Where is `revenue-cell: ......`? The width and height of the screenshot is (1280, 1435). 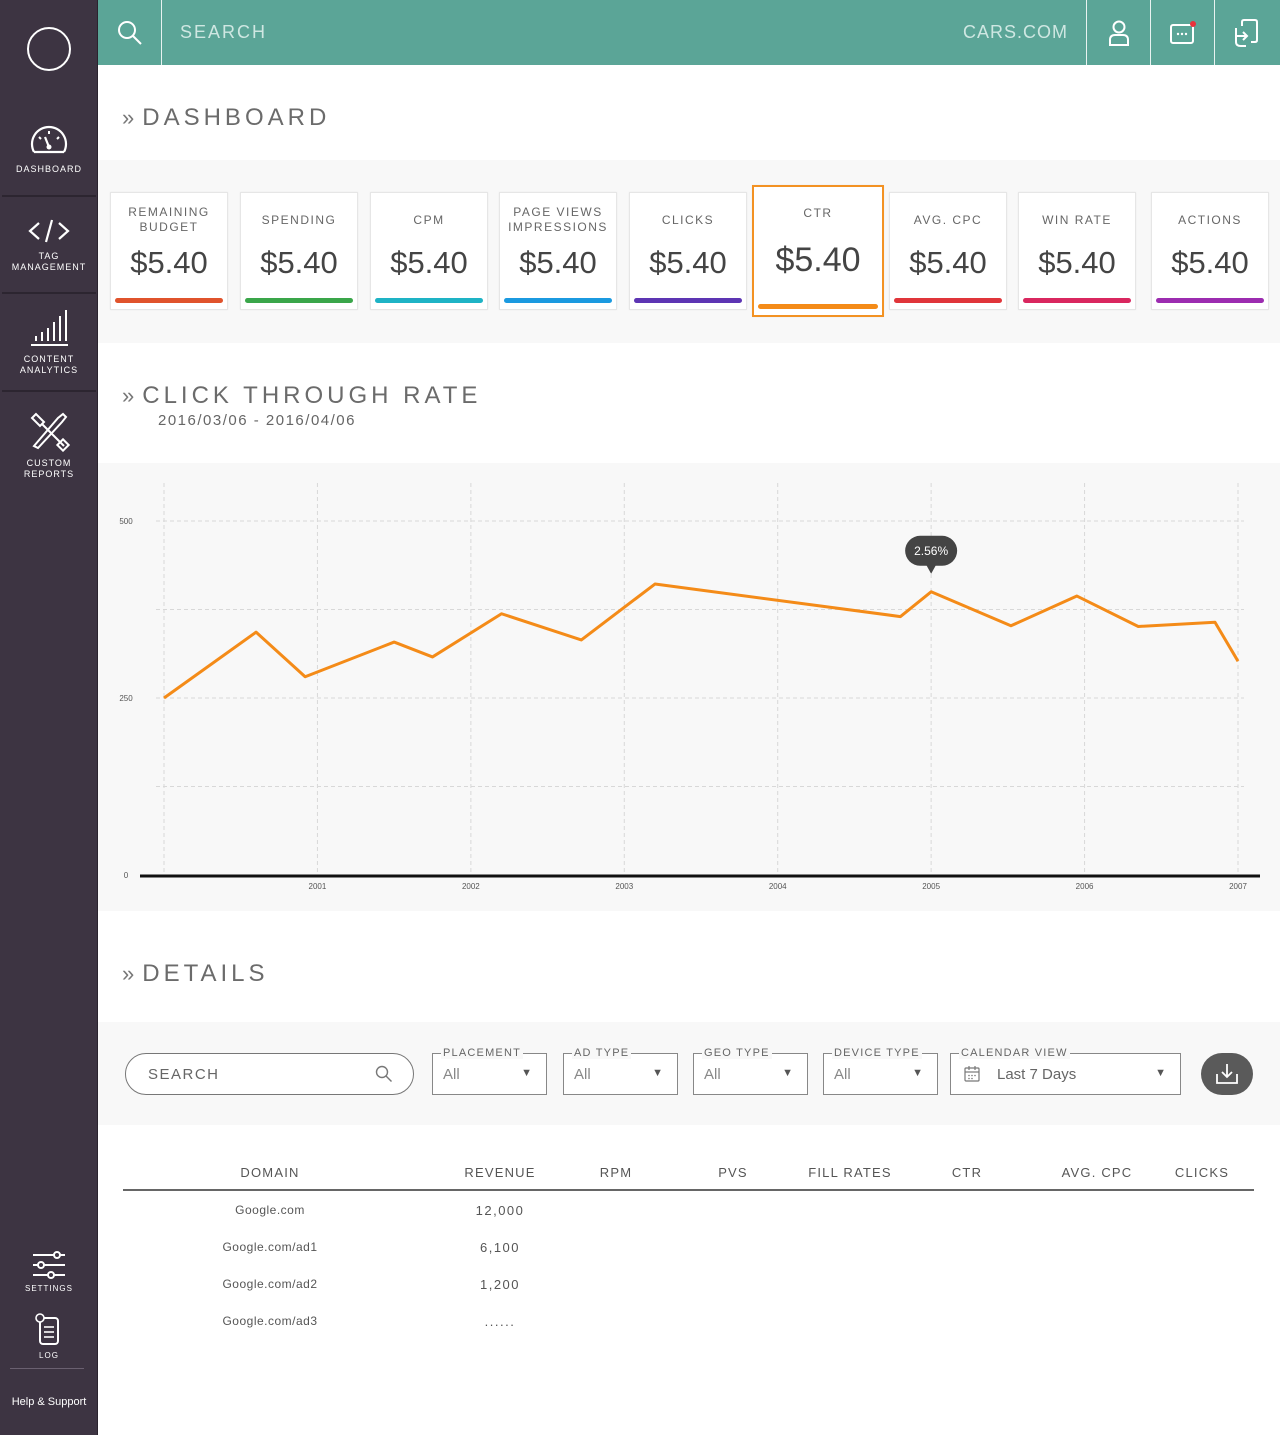
revenue-cell: ...... is located at coordinates (500, 1321).